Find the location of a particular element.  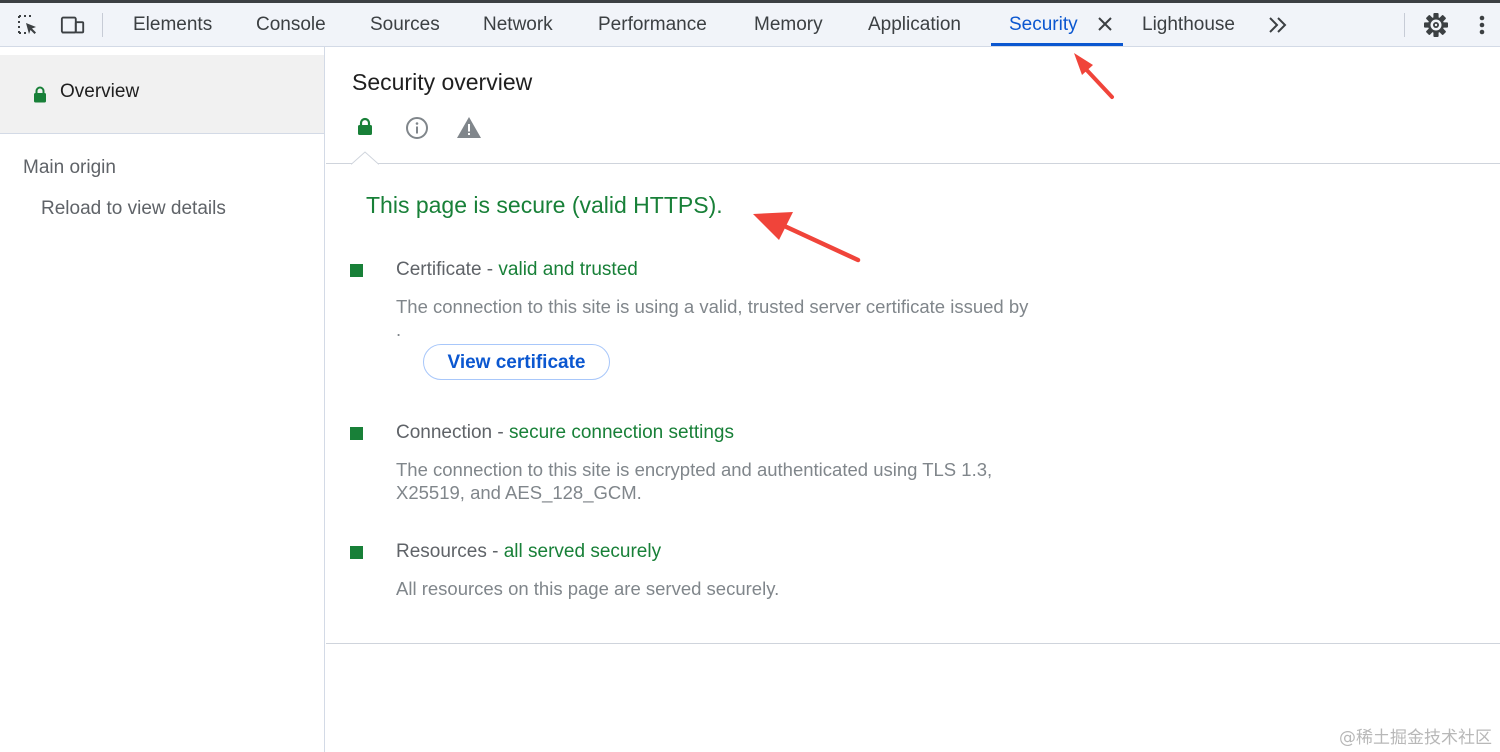

sidebar-item-label: Overview is located at coordinates (100, 91).